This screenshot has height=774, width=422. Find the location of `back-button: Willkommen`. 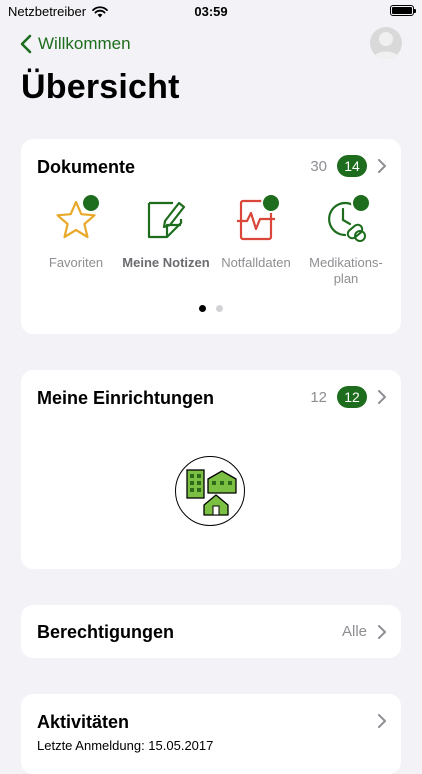

back-button: Willkommen is located at coordinates (75, 44).